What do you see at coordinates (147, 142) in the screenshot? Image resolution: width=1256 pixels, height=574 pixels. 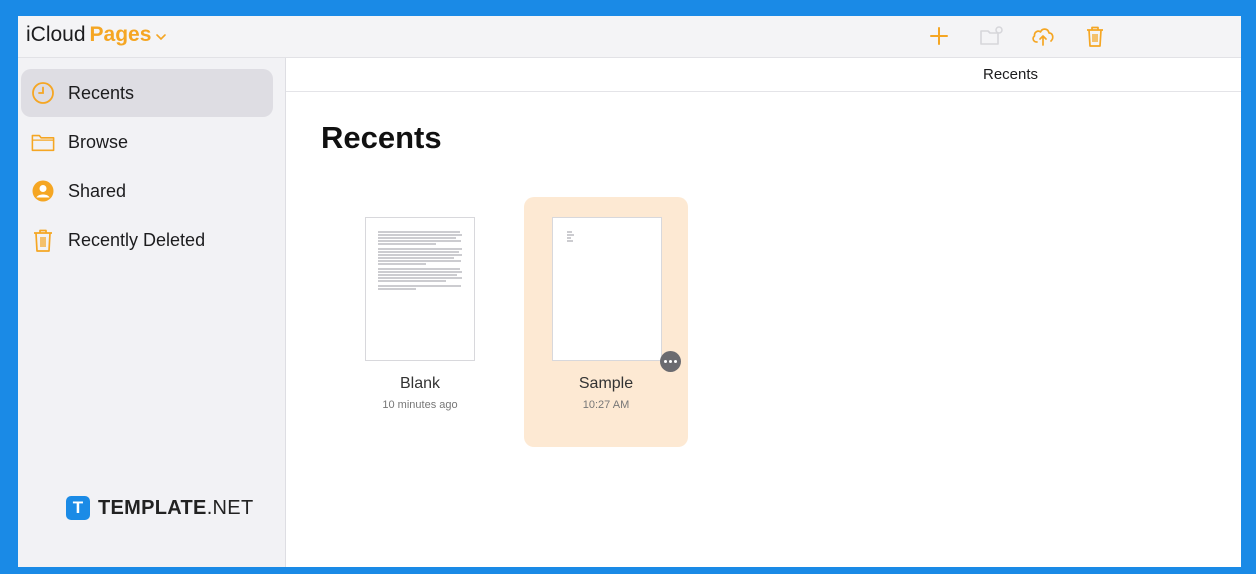 I see `sidebar-item-browse: Browse` at bounding box center [147, 142].